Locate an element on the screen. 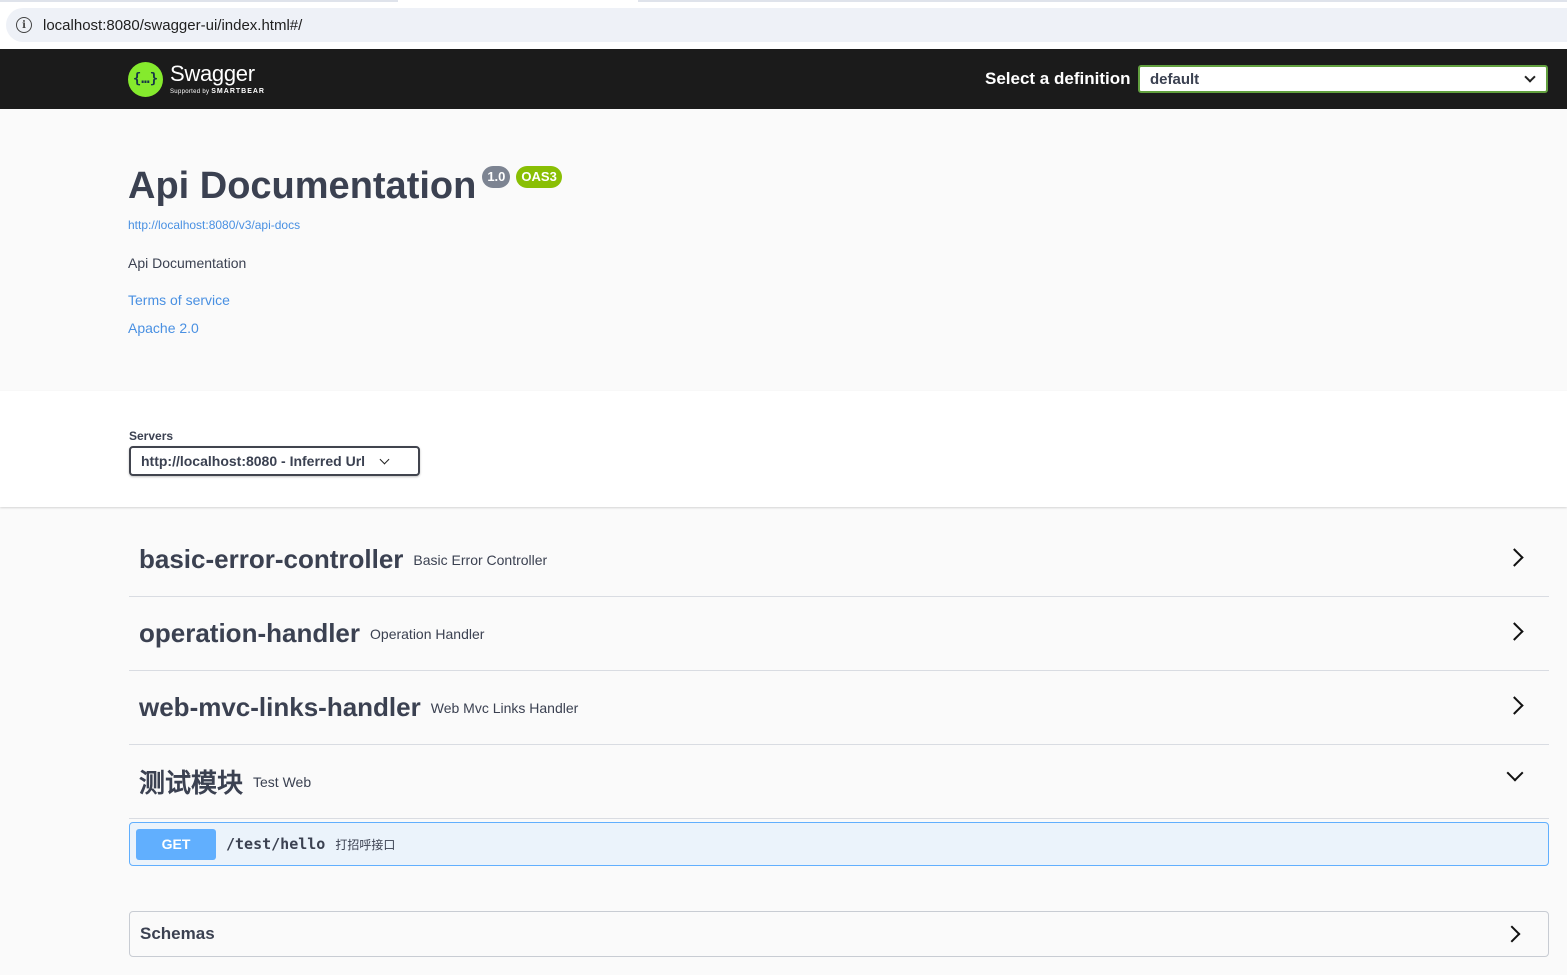 The width and height of the screenshot is (1567, 975). definition-select: default is located at coordinates (1343, 79).